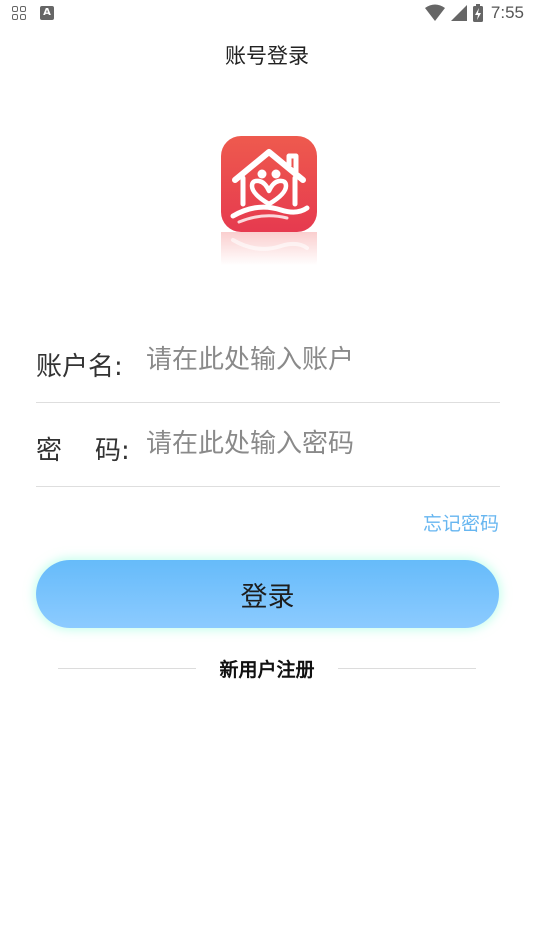 This screenshot has height=950, width=534. I want to click on status-bar-right: 7:55, so click(474, 13).